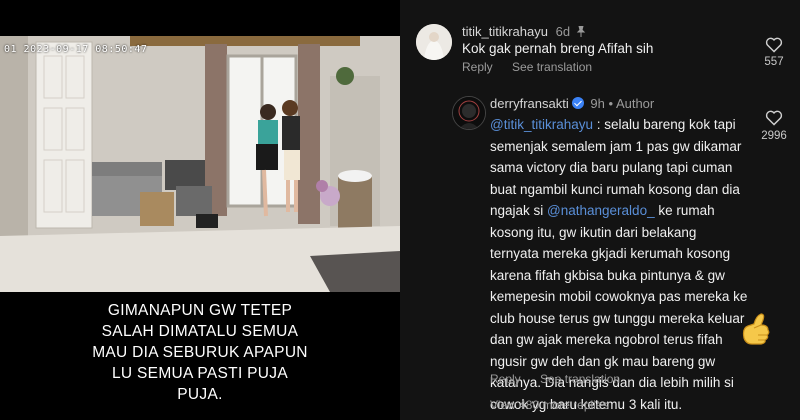 The height and width of the screenshot is (420, 800). What do you see at coordinates (200, 331) in the screenshot?
I see `caption-line: SALAH DIMATALU SEMUA` at bounding box center [200, 331].